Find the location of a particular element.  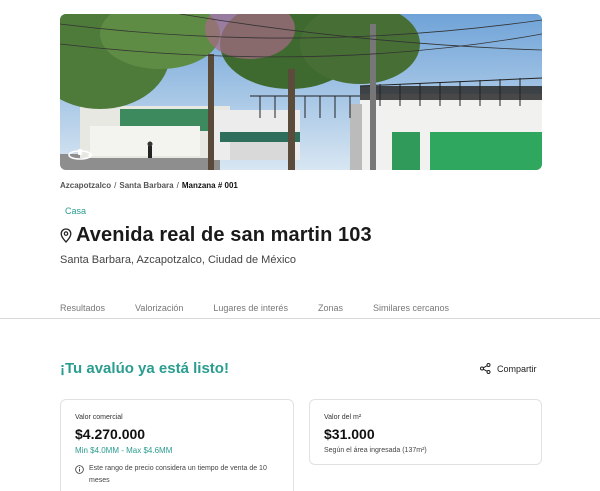

location-pin-icon is located at coordinates (66, 235).